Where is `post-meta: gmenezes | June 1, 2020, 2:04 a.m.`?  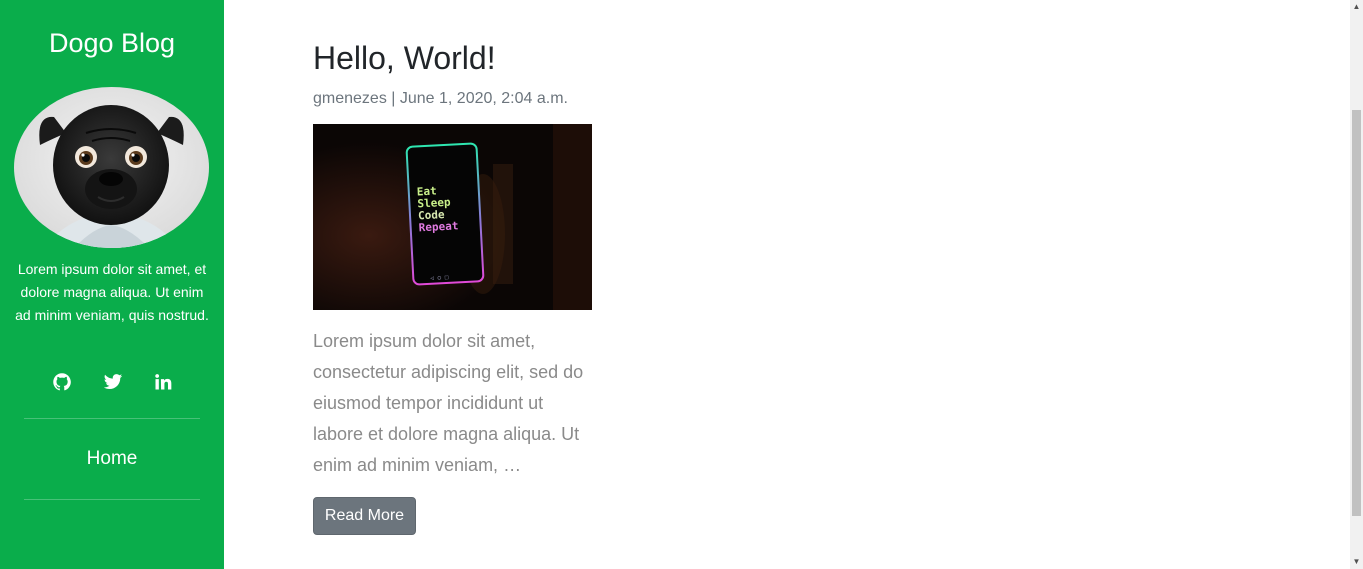
post-meta: gmenezes | June 1, 2020, 2:04 a.m. is located at coordinates (440, 98).